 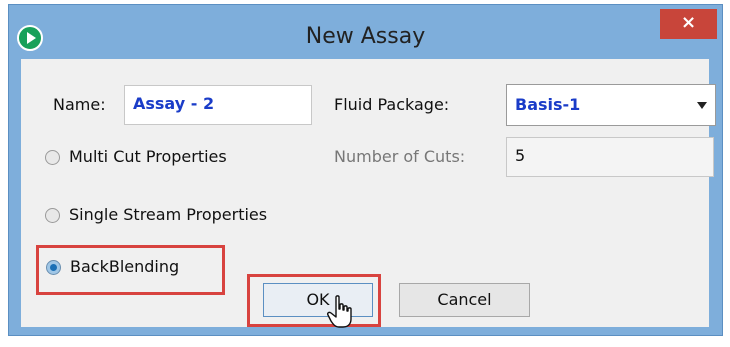 What do you see at coordinates (688, 24) in the screenshot?
I see `close-button: ×` at bounding box center [688, 24].